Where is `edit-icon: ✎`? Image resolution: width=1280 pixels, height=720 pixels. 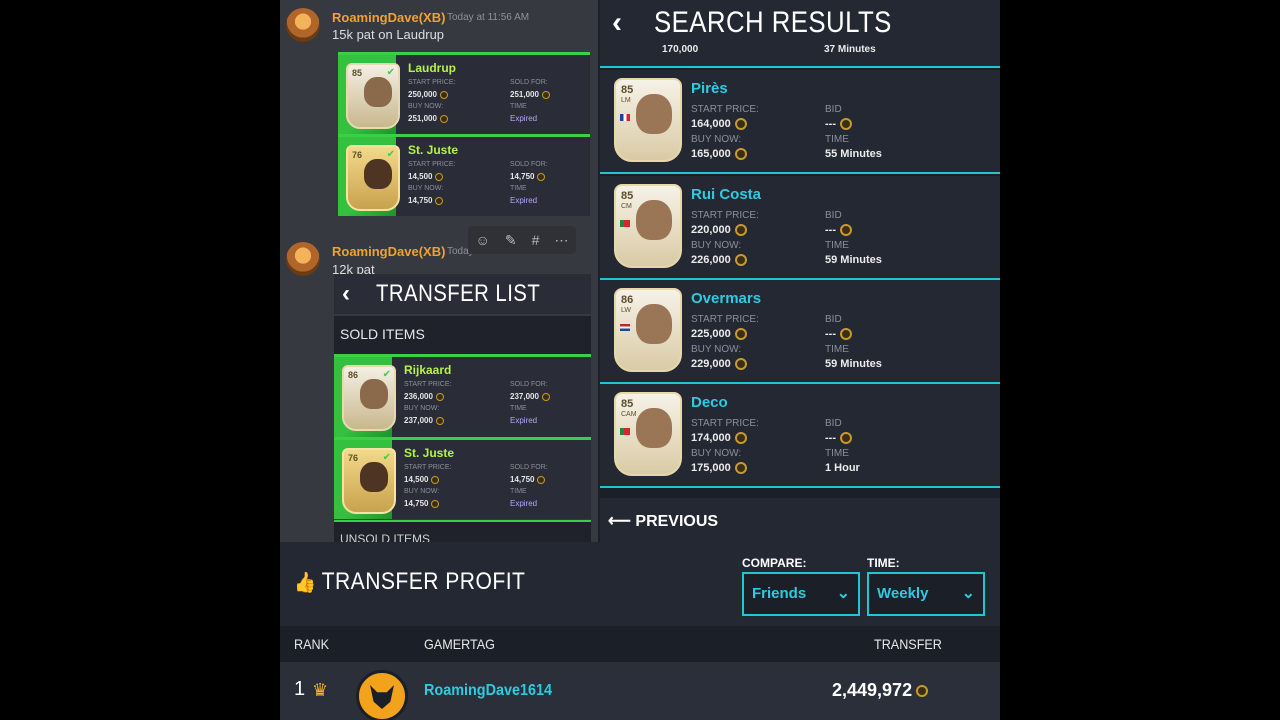 edit-icon: ✎ is located at coordinates (511, 240).